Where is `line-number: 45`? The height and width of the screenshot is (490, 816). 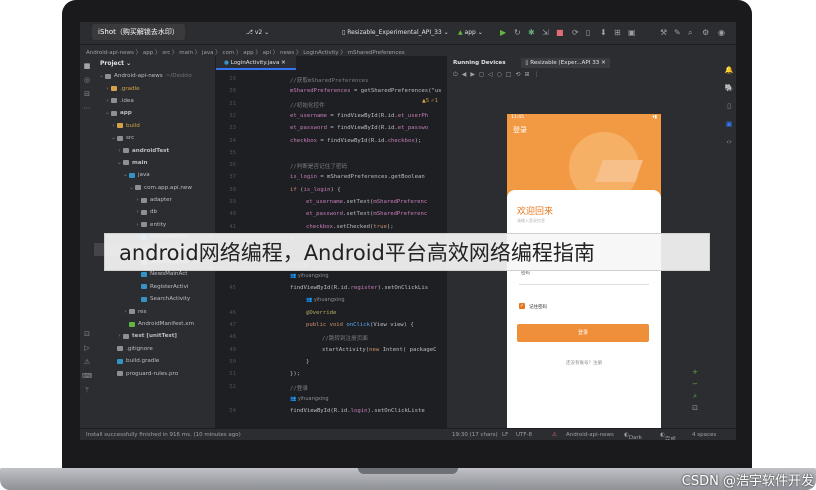
line-number: 45 is located at coordinates (229, 288).